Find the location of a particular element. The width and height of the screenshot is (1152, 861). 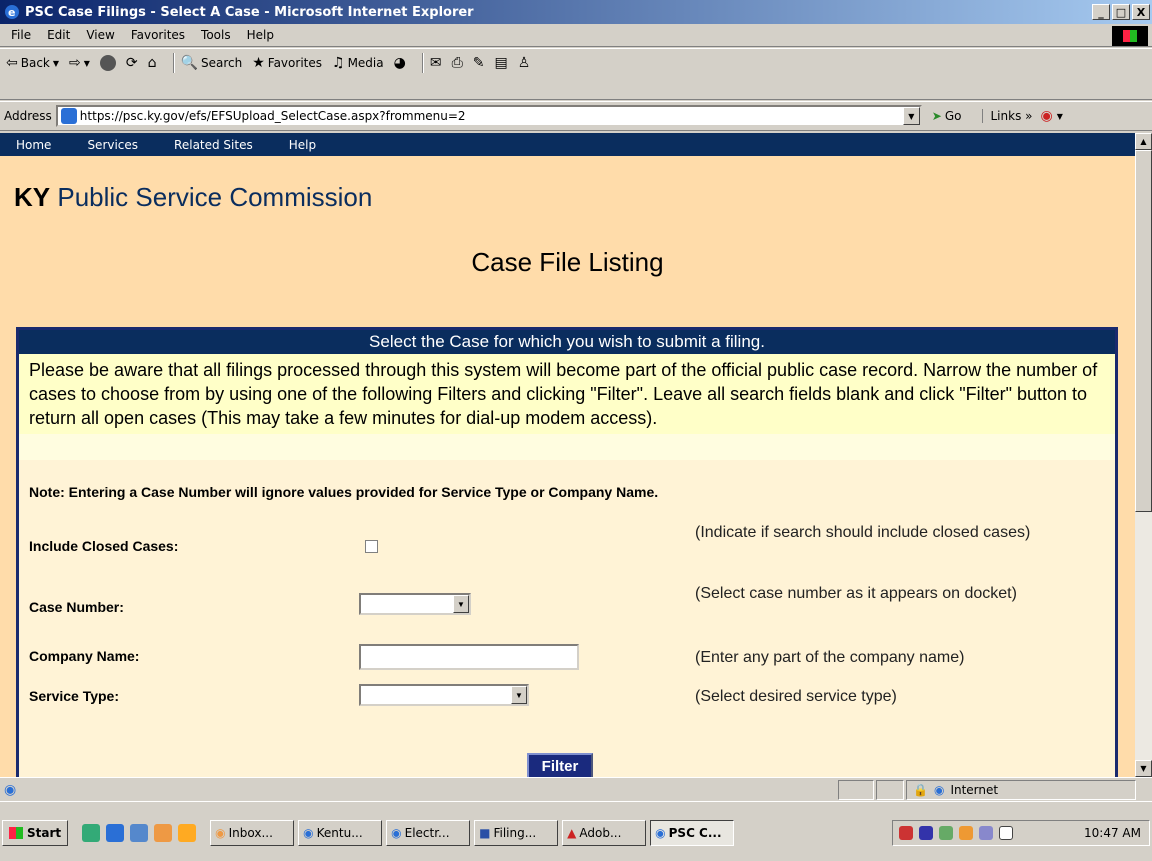

brand-name: Public Service Commission is located at coordinates (215, 197).